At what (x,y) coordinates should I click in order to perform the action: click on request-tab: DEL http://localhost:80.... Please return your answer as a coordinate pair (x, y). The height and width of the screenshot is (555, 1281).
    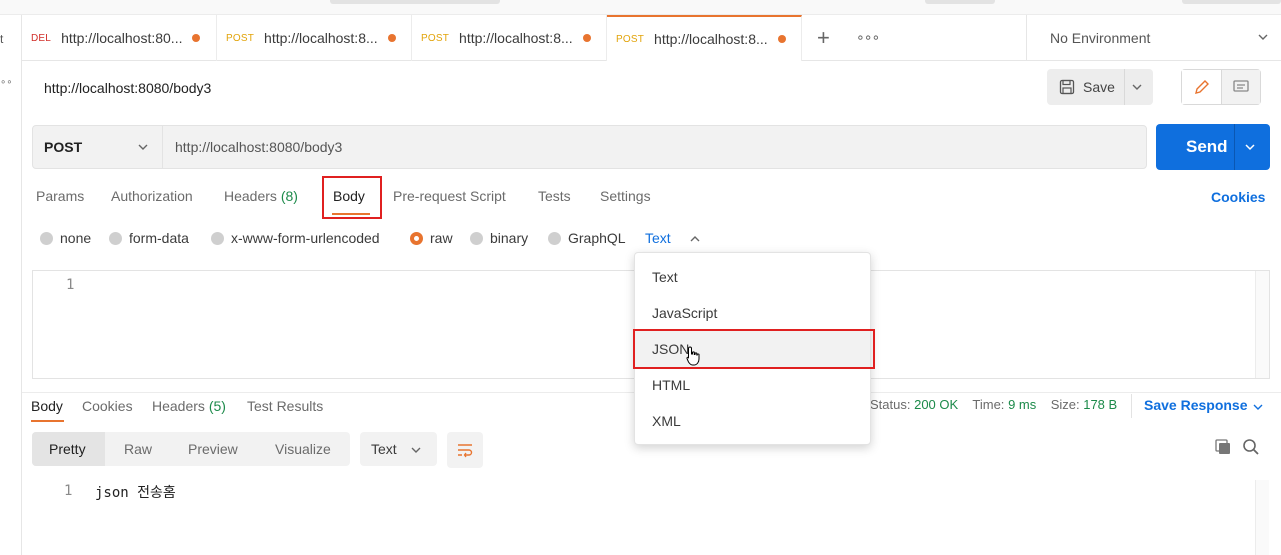
    Looking at the image, I should click on (119, 38).